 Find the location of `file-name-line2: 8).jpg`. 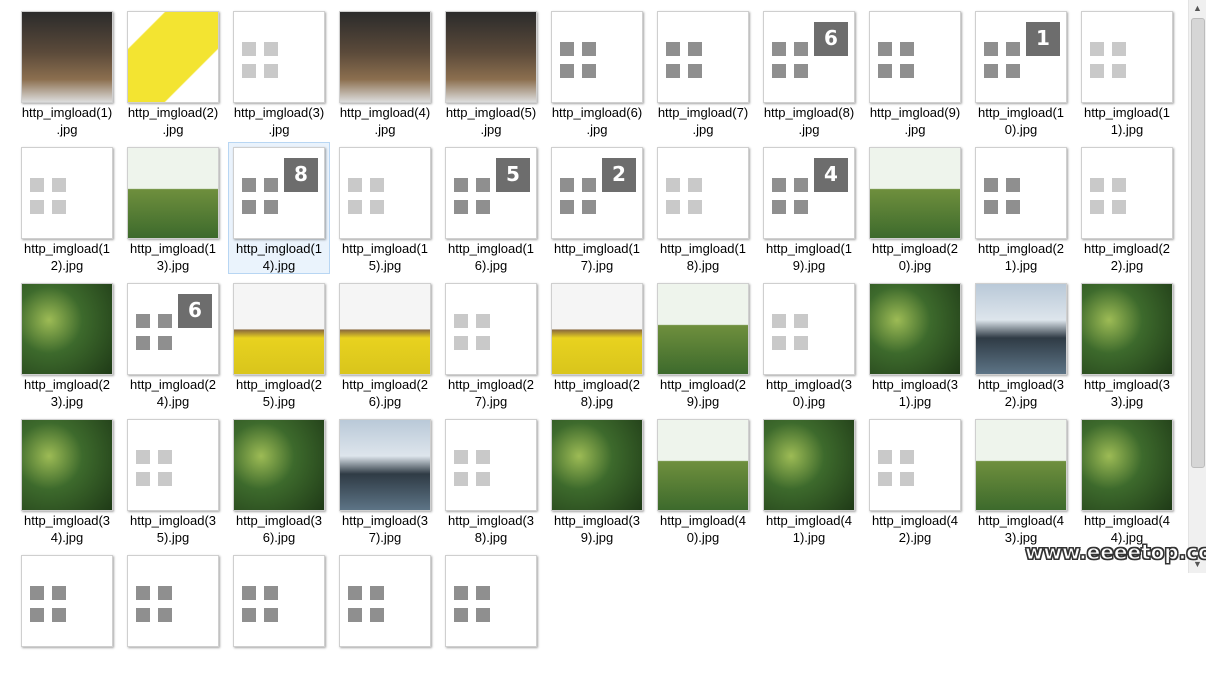

file-name-line2: 8).jpg is located at coordinates (597, 401).